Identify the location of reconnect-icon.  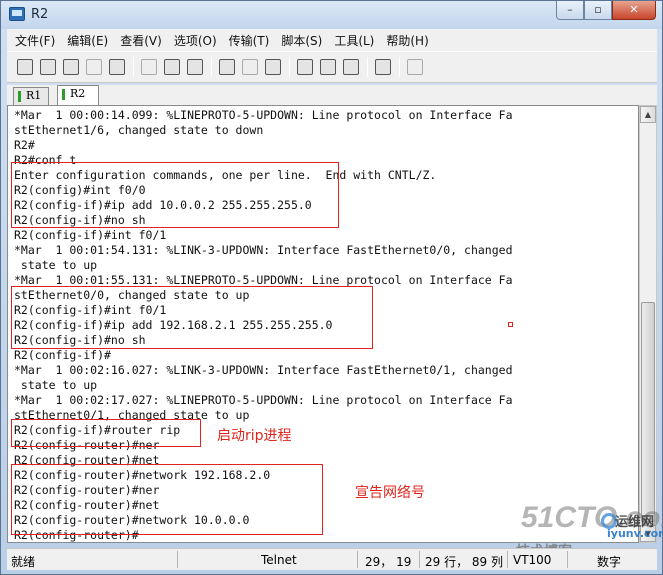
(94, 67).